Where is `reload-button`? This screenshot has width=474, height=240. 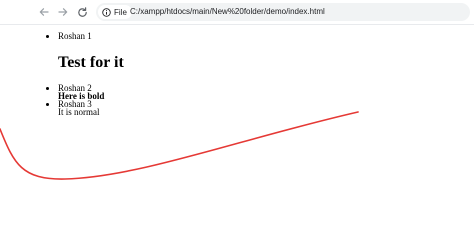 reload-button is located at coordinates (82, 12).